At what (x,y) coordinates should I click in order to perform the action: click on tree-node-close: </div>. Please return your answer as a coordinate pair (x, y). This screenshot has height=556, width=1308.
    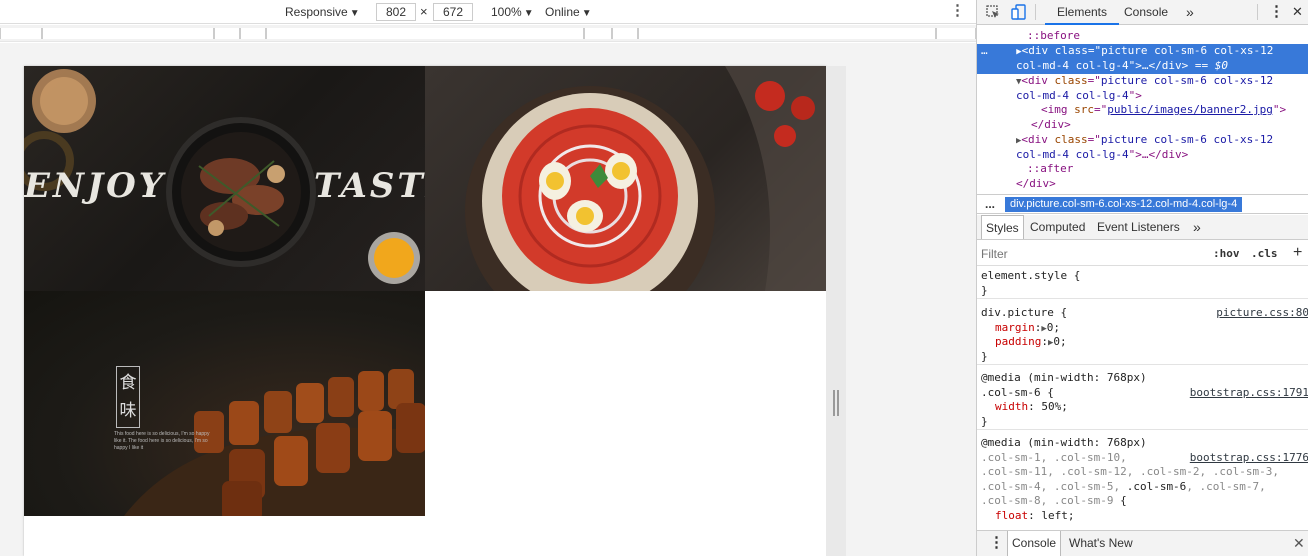
    Looking at the image, I should click on (1142, 125).